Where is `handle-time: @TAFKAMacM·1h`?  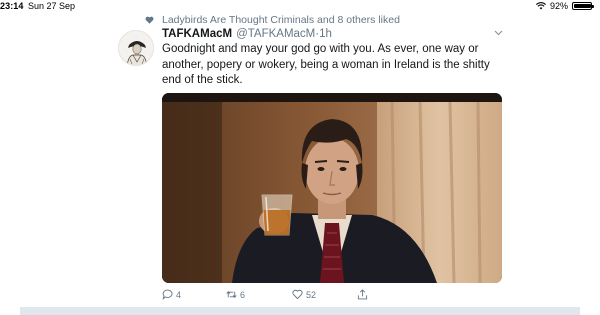 handle-time: @TAFKAMacM·1h is located at coordinates (284, 34).